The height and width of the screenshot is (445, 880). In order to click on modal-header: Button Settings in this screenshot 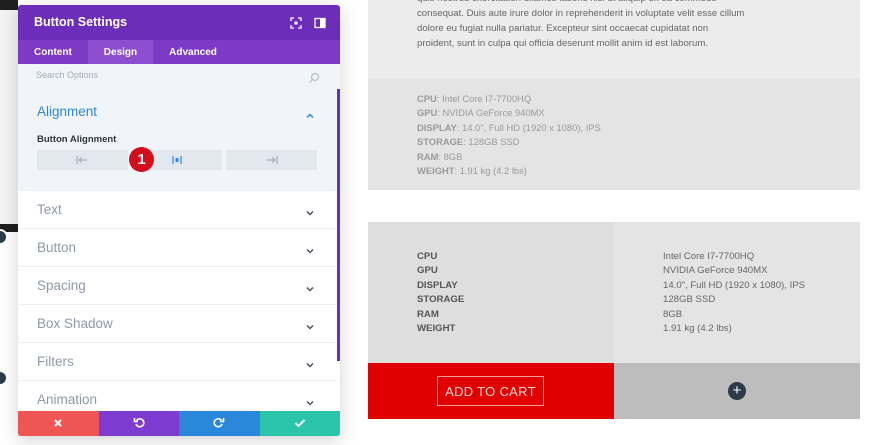, I will do `click(179, 22)`.